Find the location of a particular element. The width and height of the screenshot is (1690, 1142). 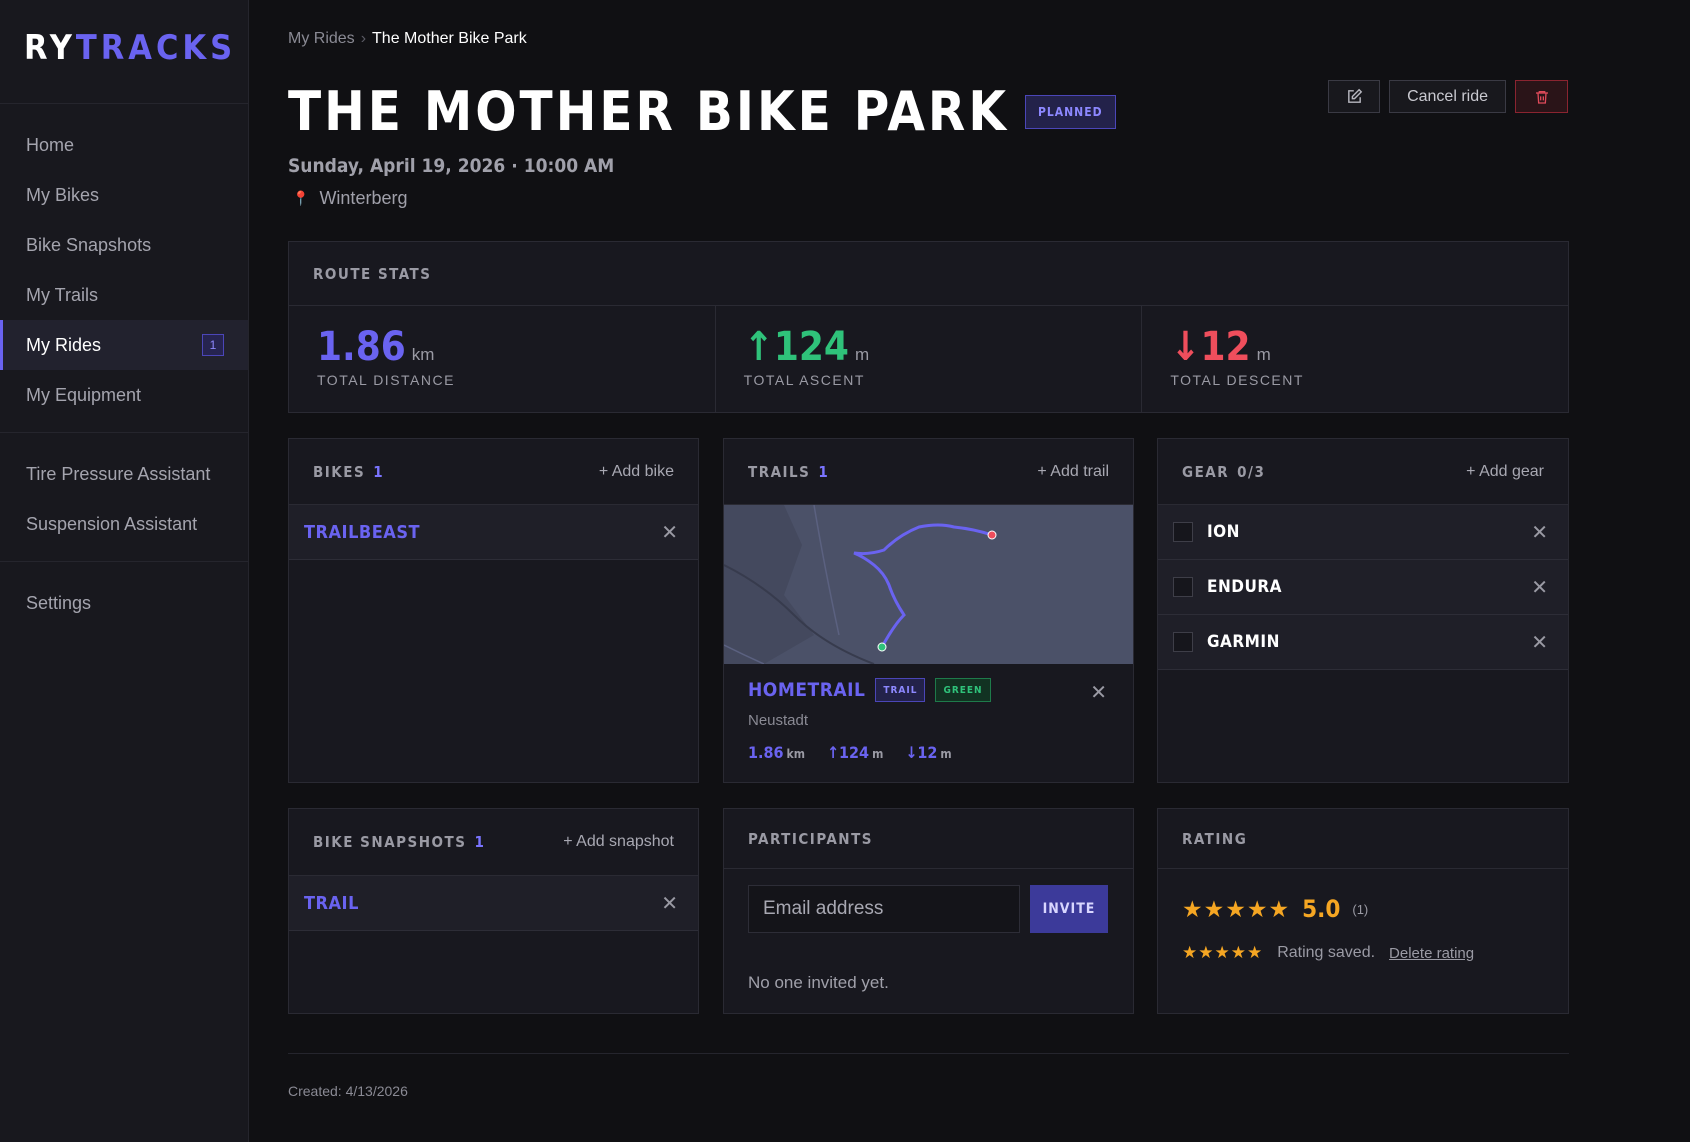

trail-map is located at coordinates (928, 584).